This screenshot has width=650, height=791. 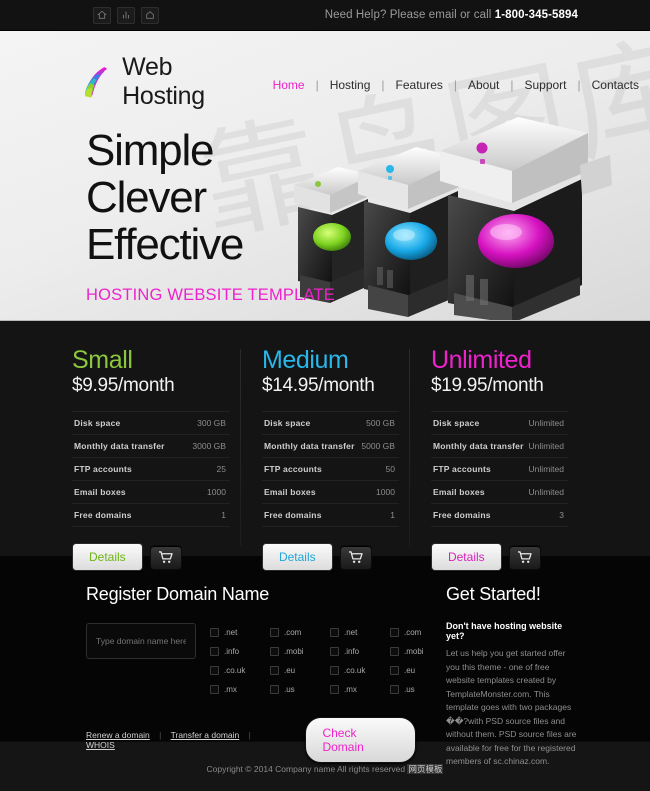 I want to click on feature-value: 1, so click(x=392, y=515).